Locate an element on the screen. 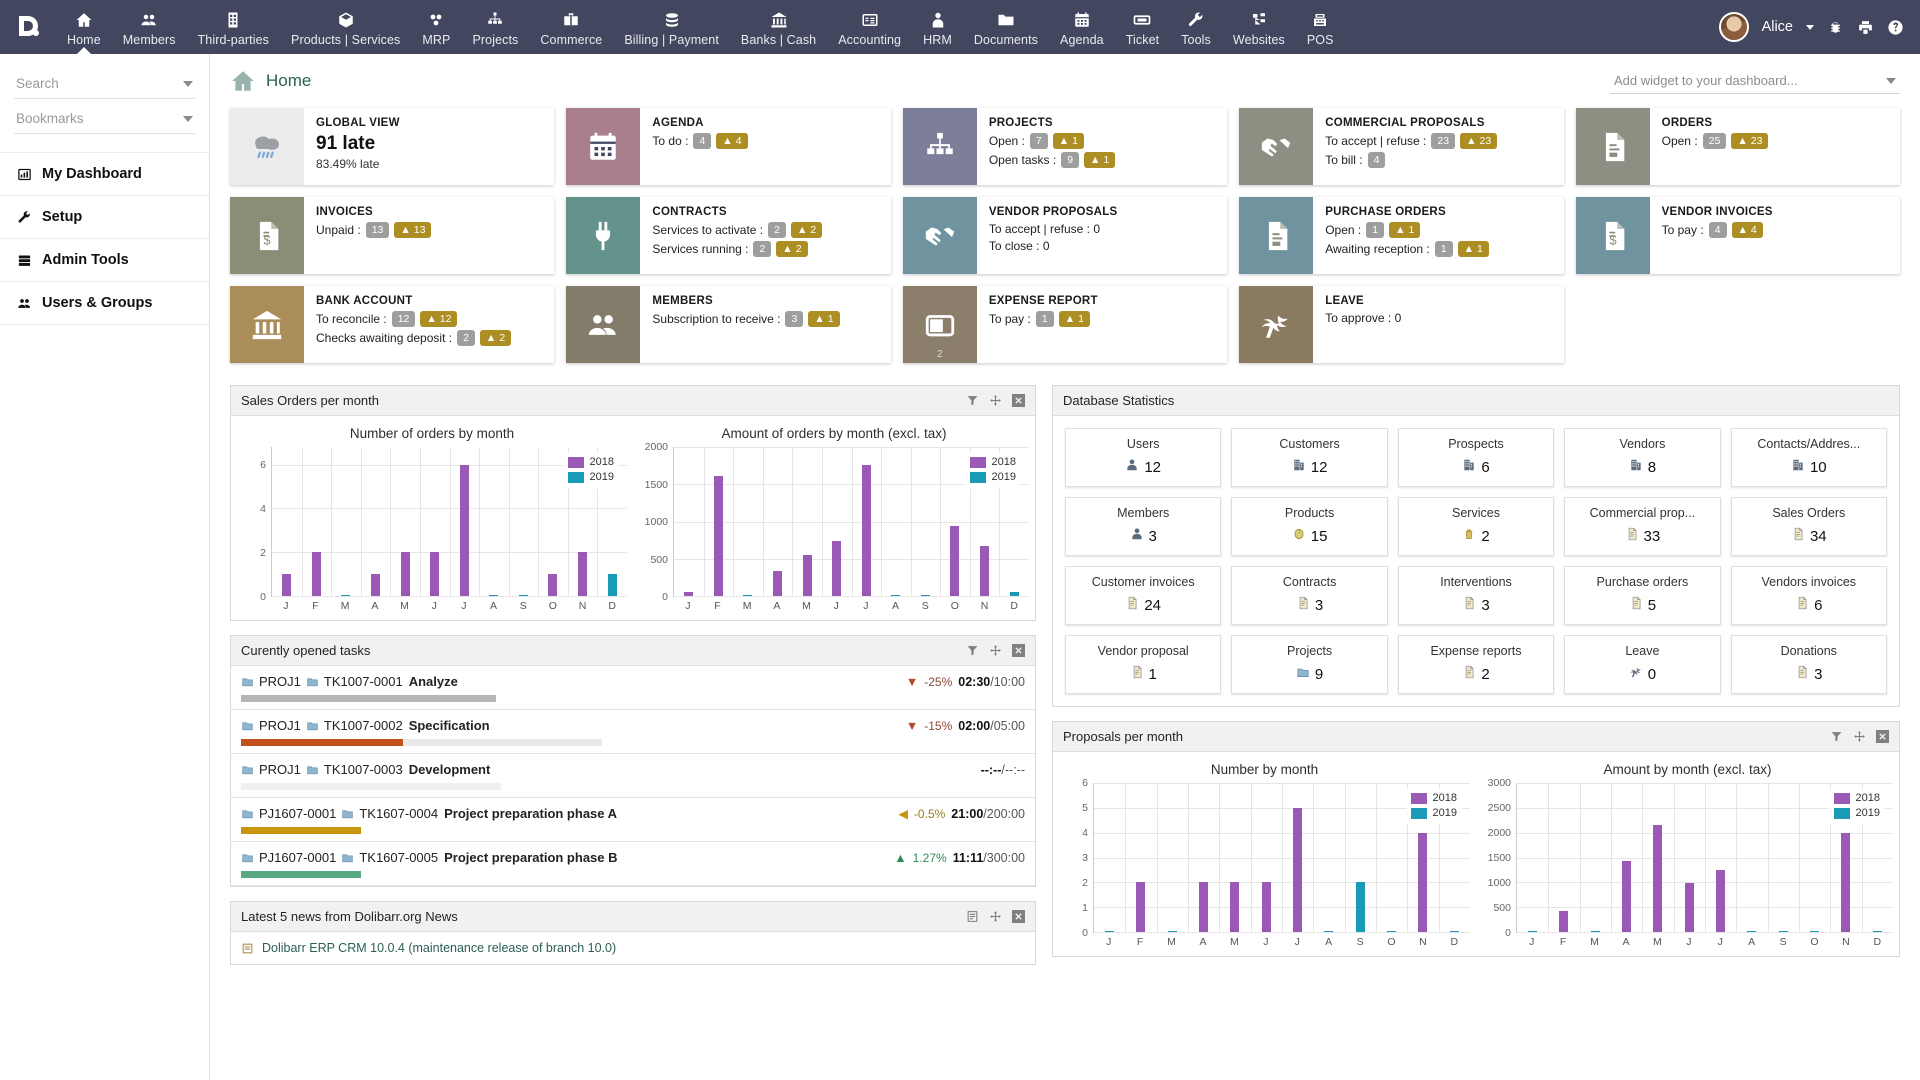  count-badge: 2 is located at coordinates (777, 230).